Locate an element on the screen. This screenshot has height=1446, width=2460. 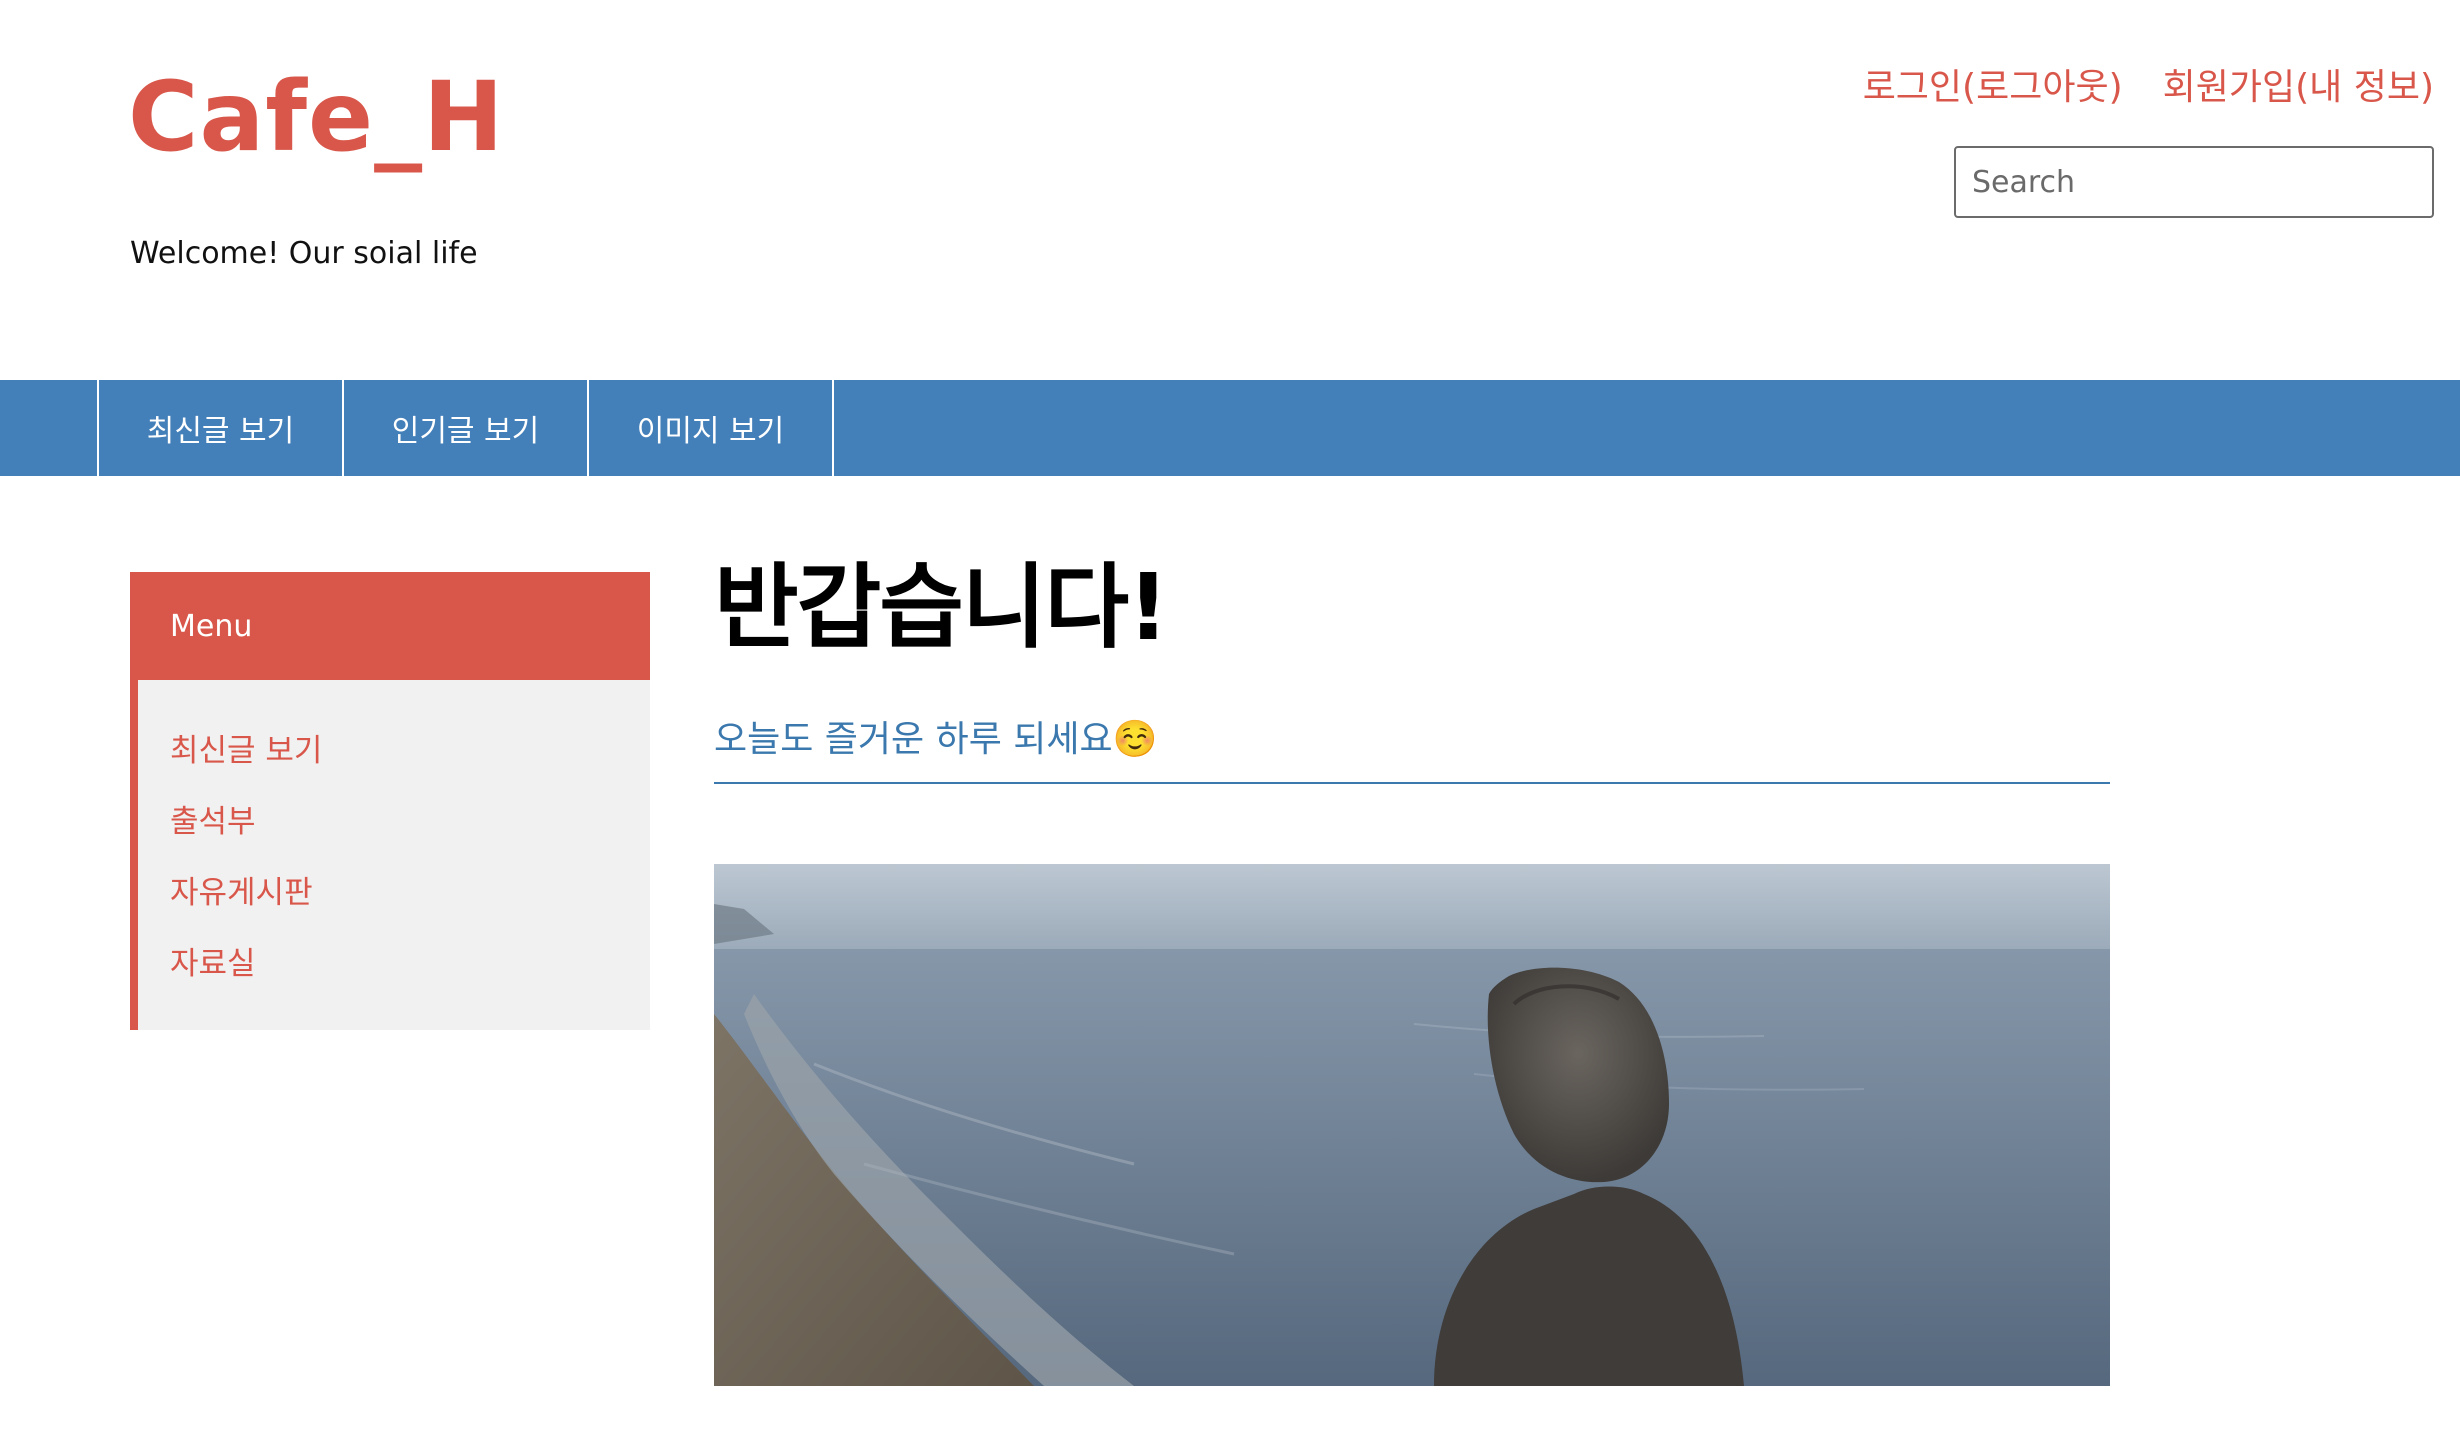
login-link: 로그인(로그아웃) is located at coordinates (1993, 84).